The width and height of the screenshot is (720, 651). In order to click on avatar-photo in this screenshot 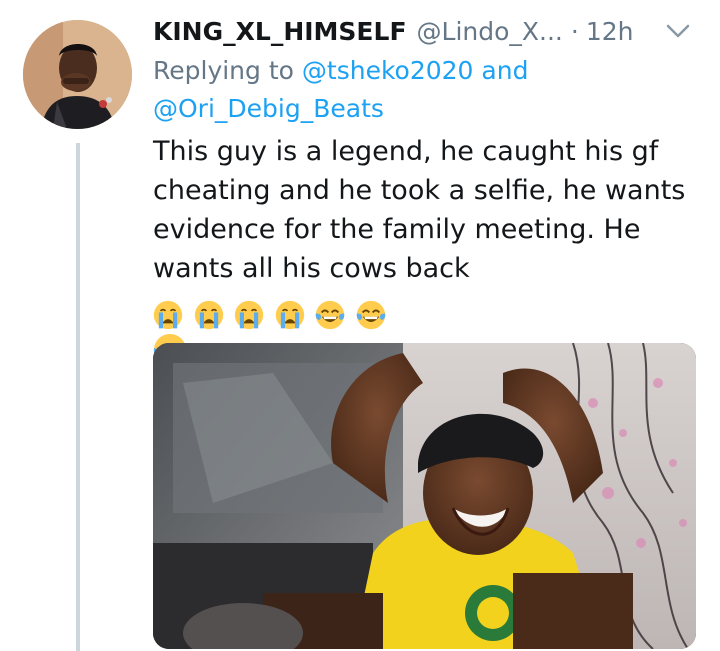, I will do `click(77, 74)`.